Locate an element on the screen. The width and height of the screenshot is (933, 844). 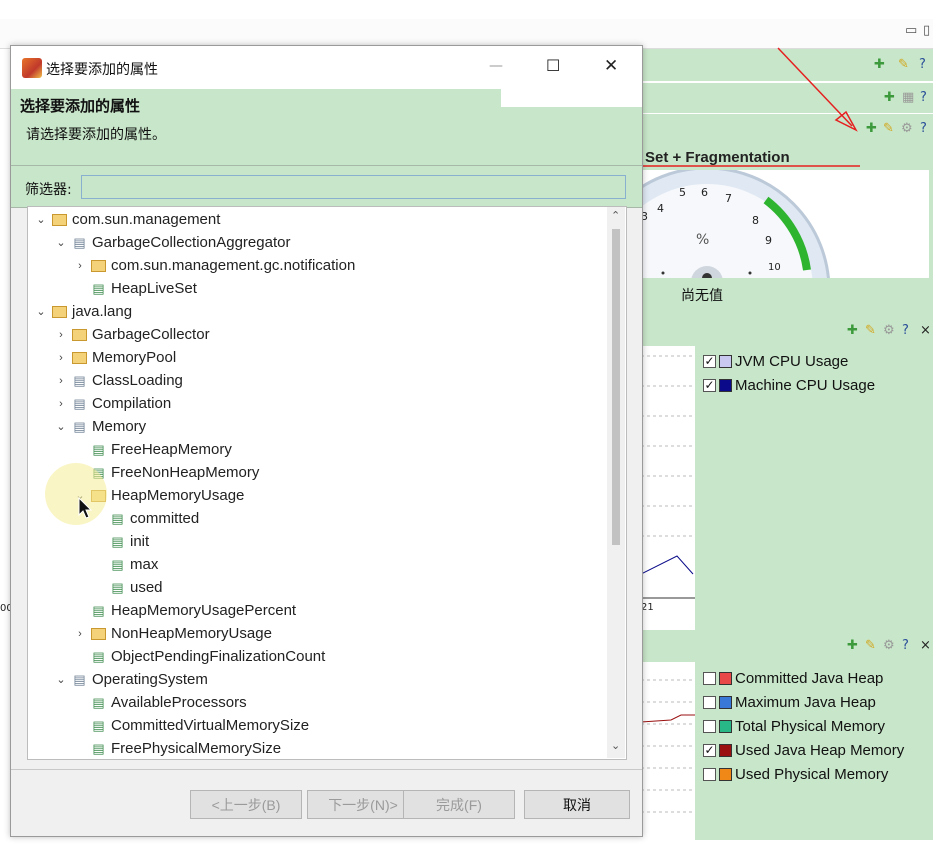
tree-node: ▤ FreePhysicalMemorySize is located at coordinates (177, 748).